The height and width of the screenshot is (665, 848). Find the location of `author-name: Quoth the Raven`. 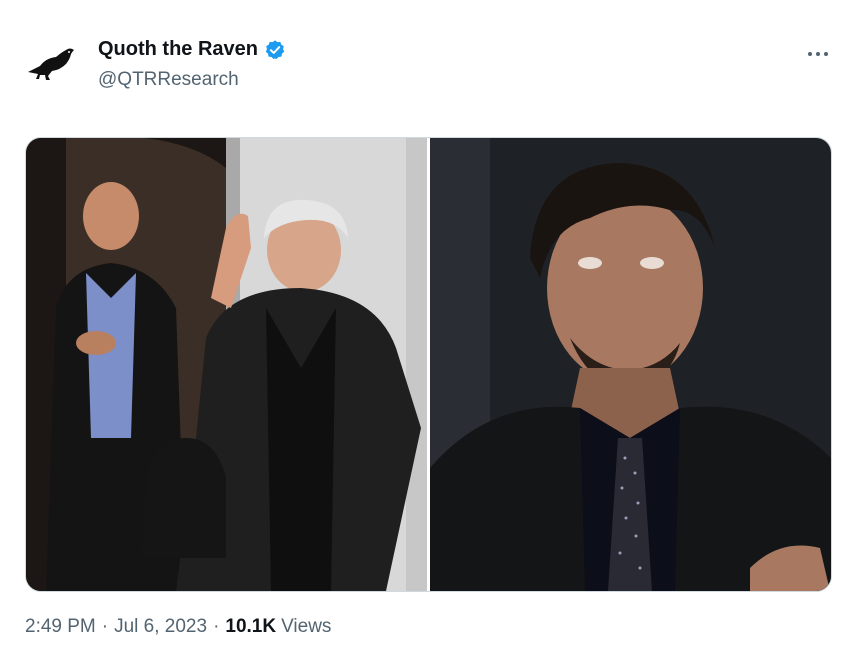

author-name: Quoth the Raven is located at coordinates (178, 49).